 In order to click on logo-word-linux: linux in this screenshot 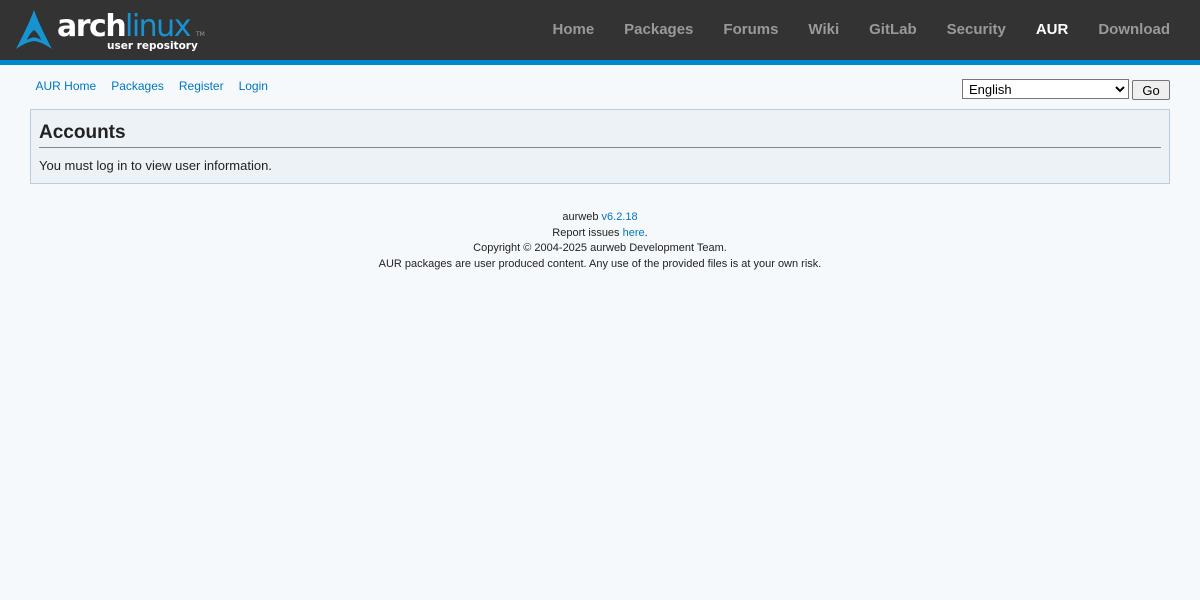, I will do `click(158, 26)`.